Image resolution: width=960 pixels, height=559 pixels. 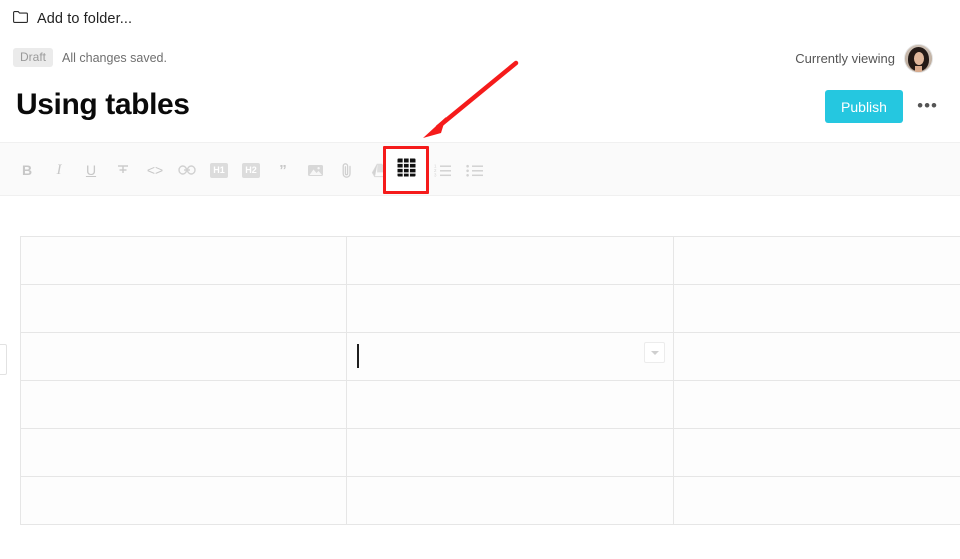 I want to click on annotation-highlight-box, so click(x=406, y=170).